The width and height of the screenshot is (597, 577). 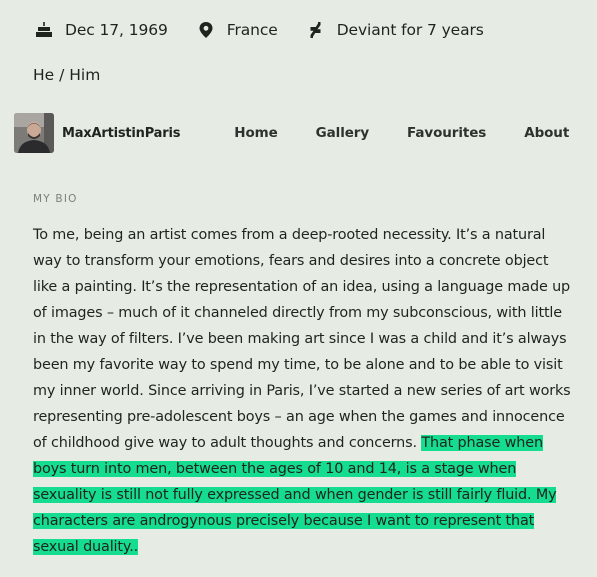 What do you see at coordinates (206, 30) in the screenshot?
I see `location-pin-icon` at bounding box center [206, 30].